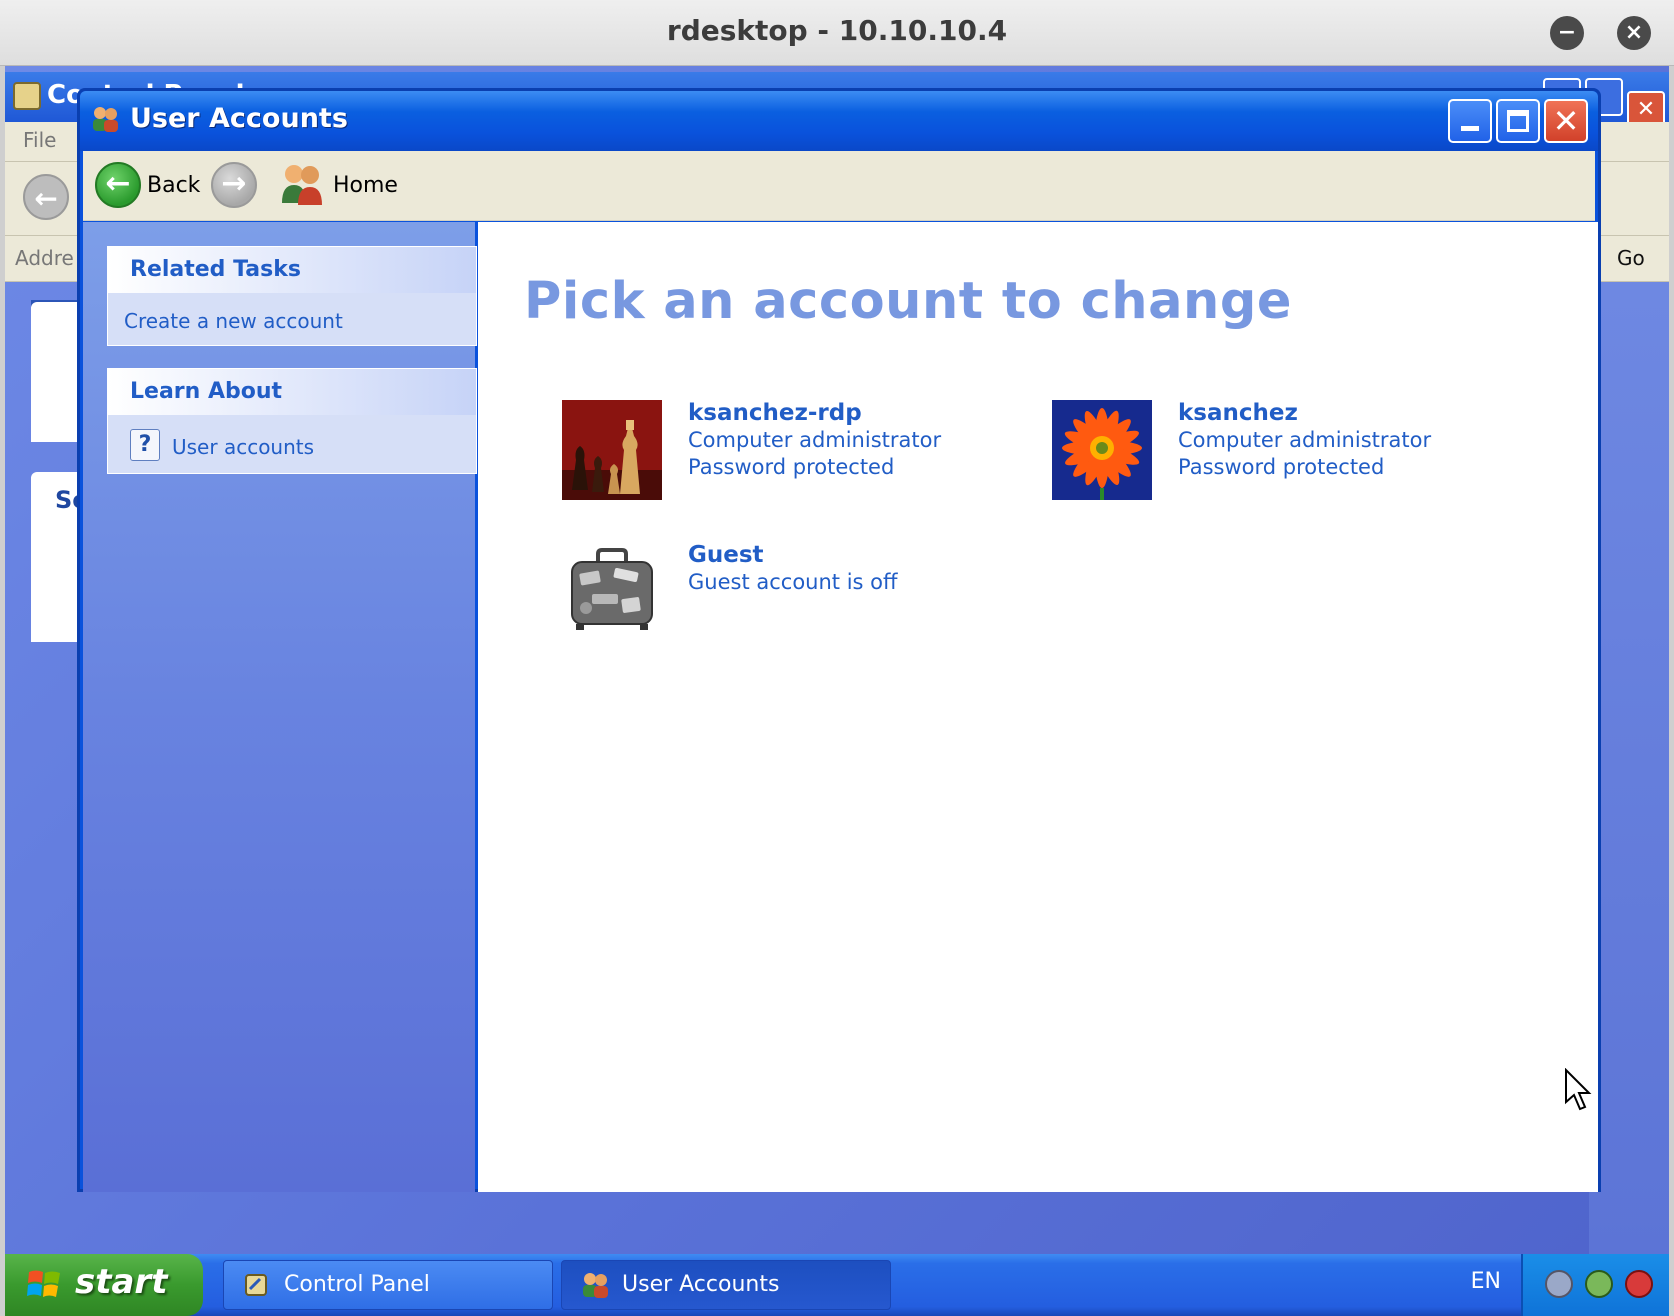 The width and height of the screenshot is (1674, 1316). I want to click on system-tray, so click(1595, 1285).